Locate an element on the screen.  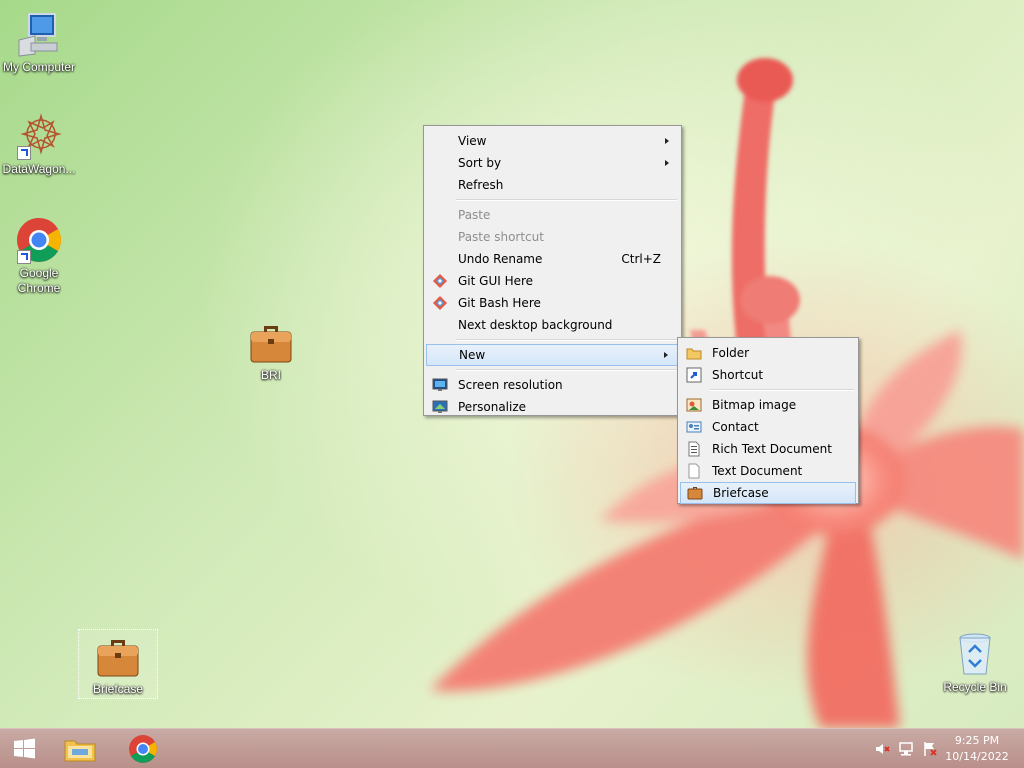
menu-item-label: Undo Rename is located at coordinates (500, 259).